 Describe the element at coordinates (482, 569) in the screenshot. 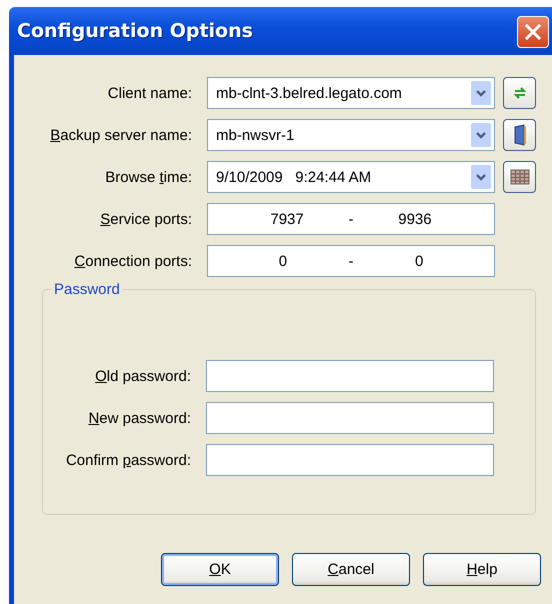

I see `dialog-button: Help` at that location.